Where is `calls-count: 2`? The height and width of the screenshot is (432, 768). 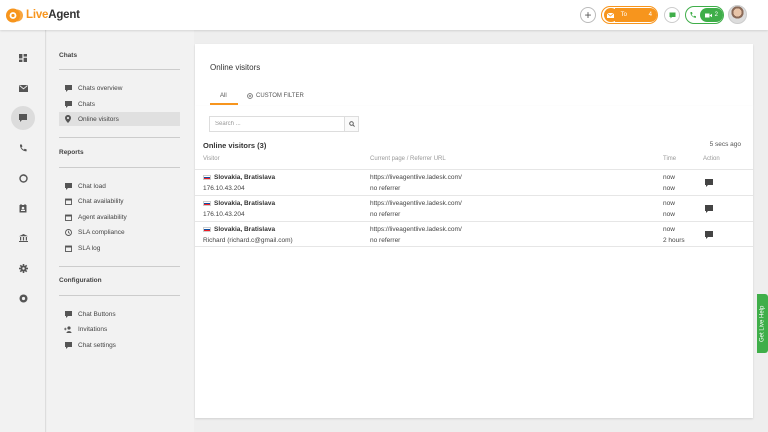 calls-count: 2 is located at coordinates (716, 15).